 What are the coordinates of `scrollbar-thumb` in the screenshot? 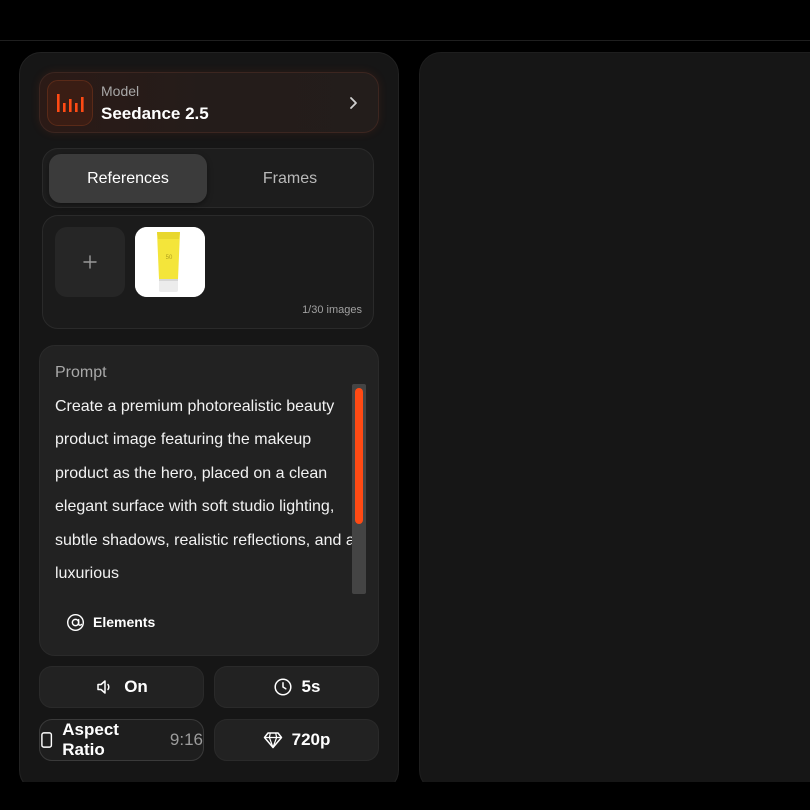 It's located at (359, 456).